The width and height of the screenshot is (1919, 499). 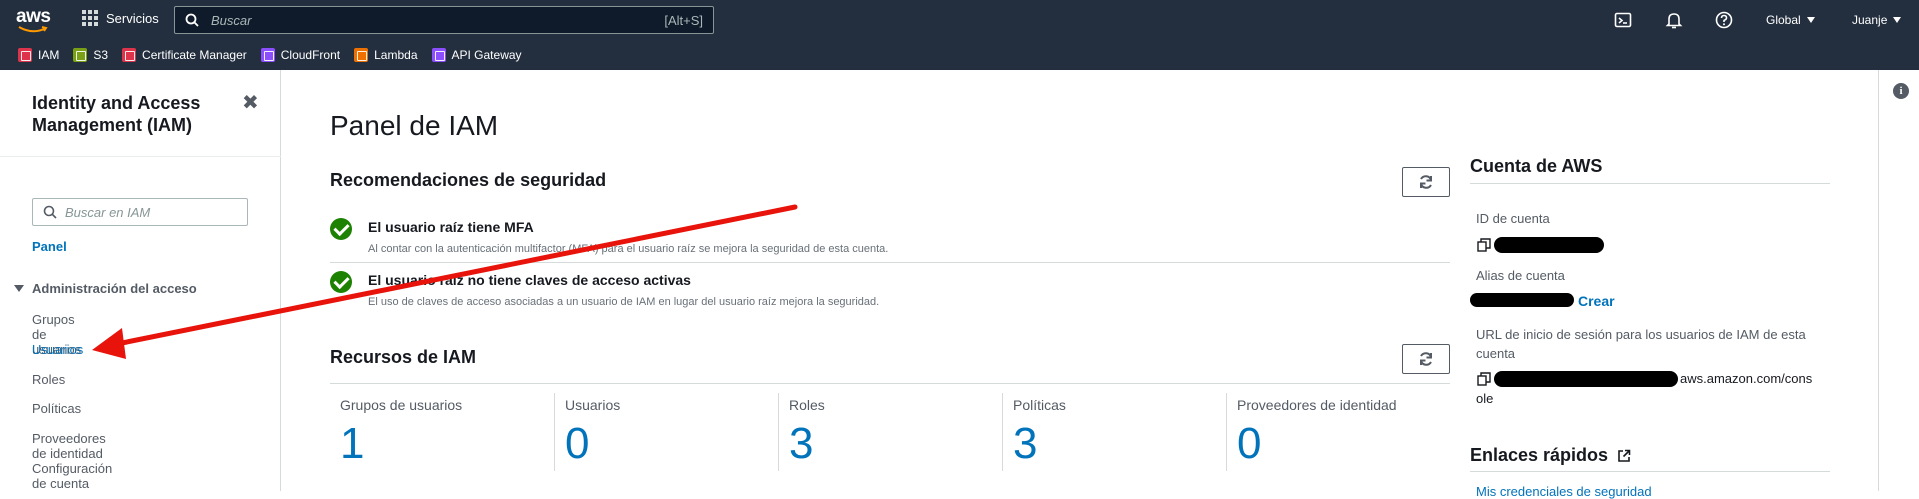 I want to click on sidebar-section-access-management: Administración del acceso, so click(x=105, y=288).